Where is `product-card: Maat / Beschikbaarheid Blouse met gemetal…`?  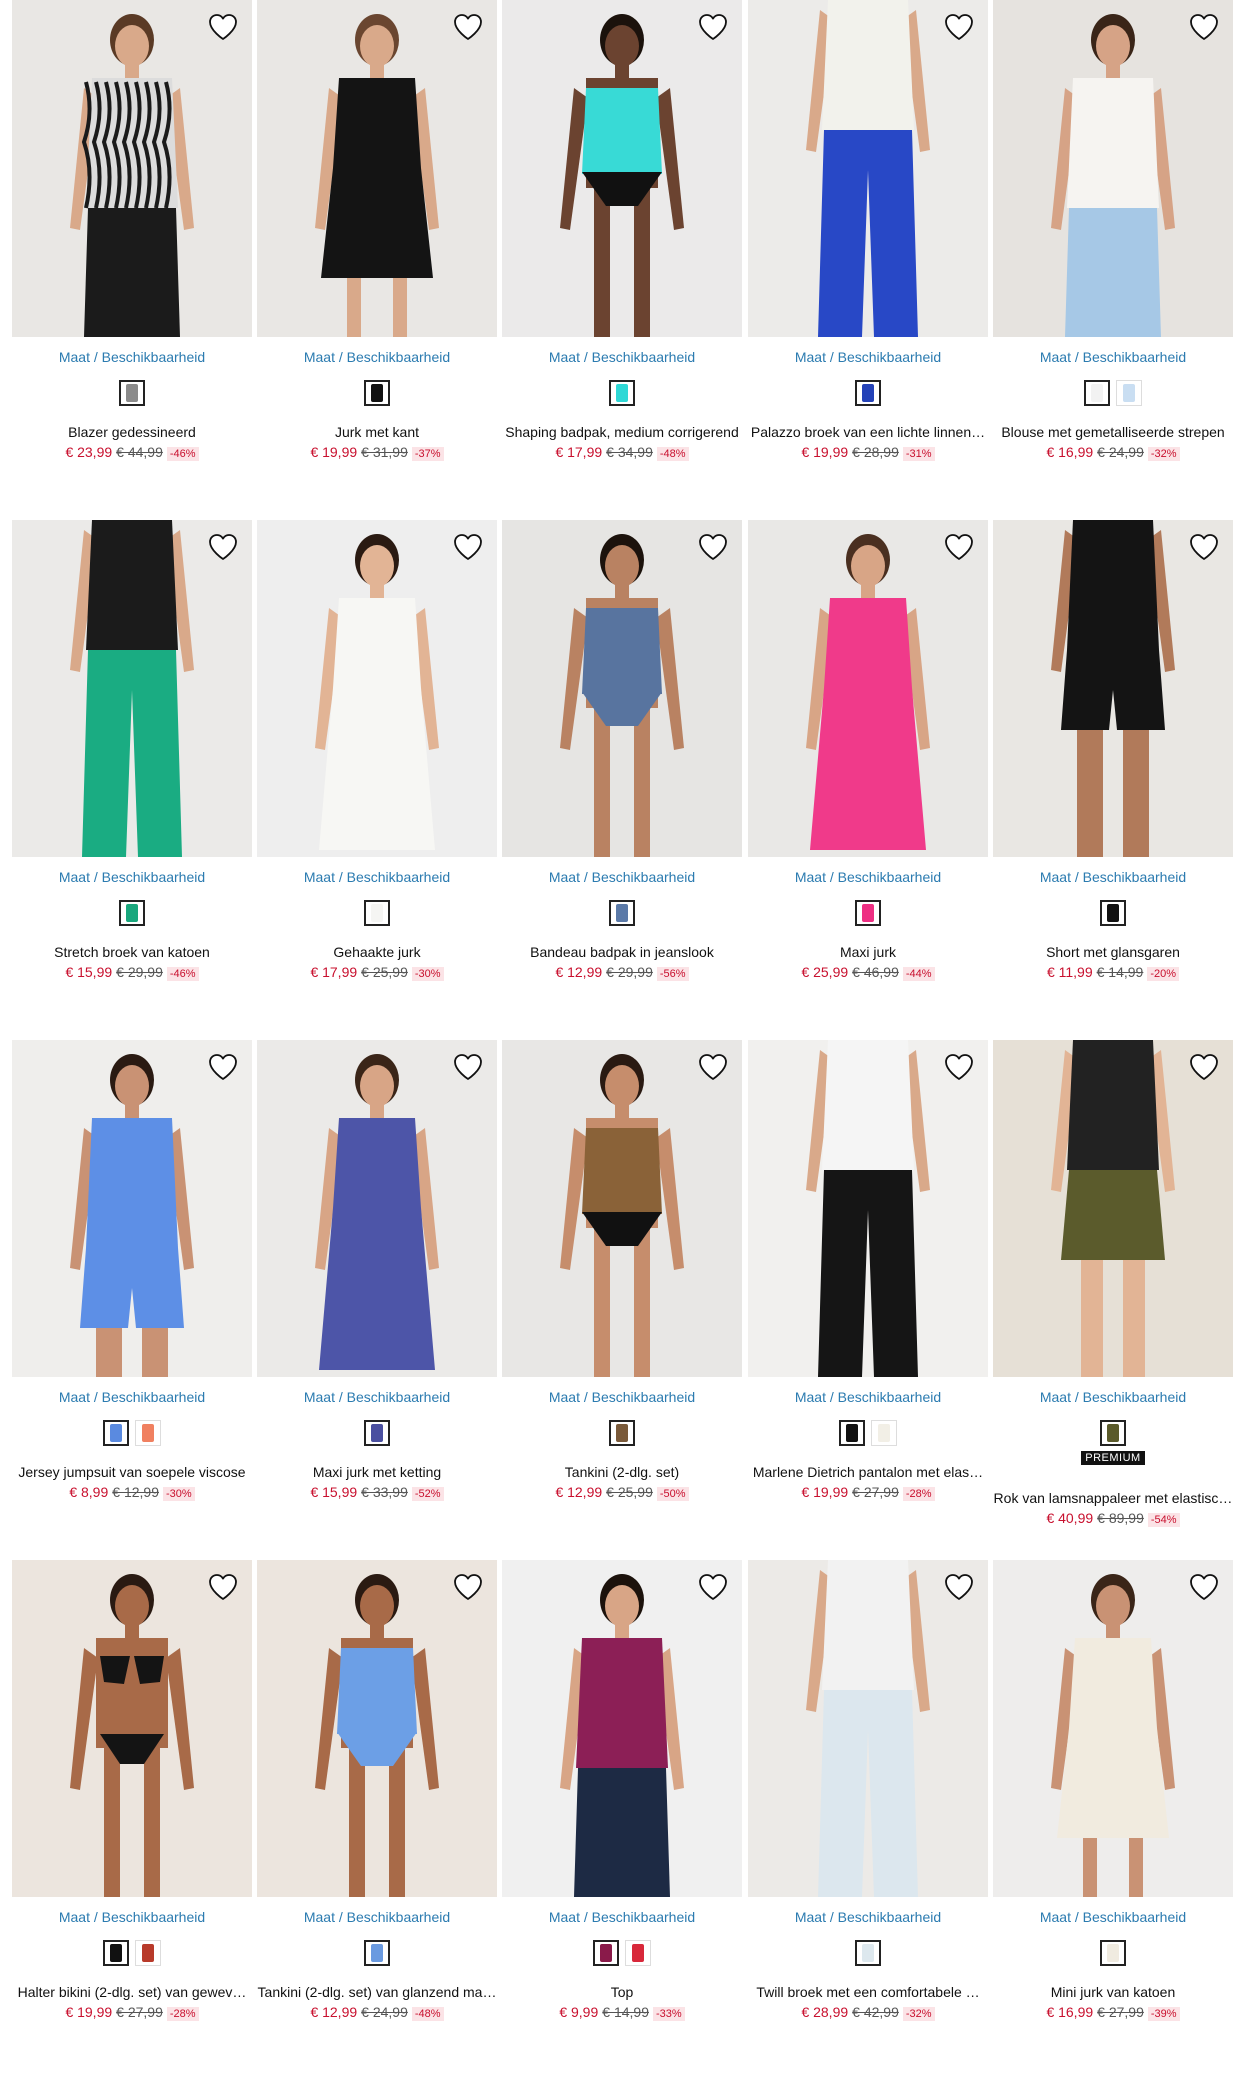
product-card: Maat / Beschikbaarheid Blouse met gemetal… is located at coordinates (1113, 260).